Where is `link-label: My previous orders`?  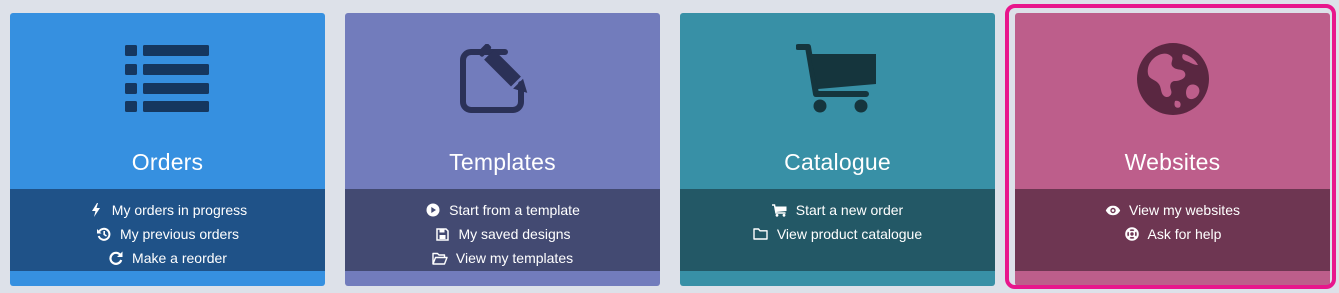
link-label: My previous orders is located at coordinates (179, 234).